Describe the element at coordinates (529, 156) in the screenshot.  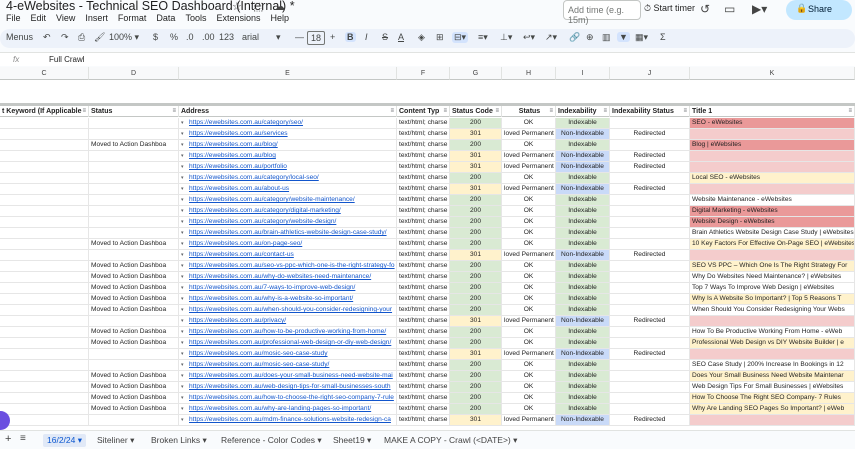
I see `cell-hstatus: loved Permanent` at that location.